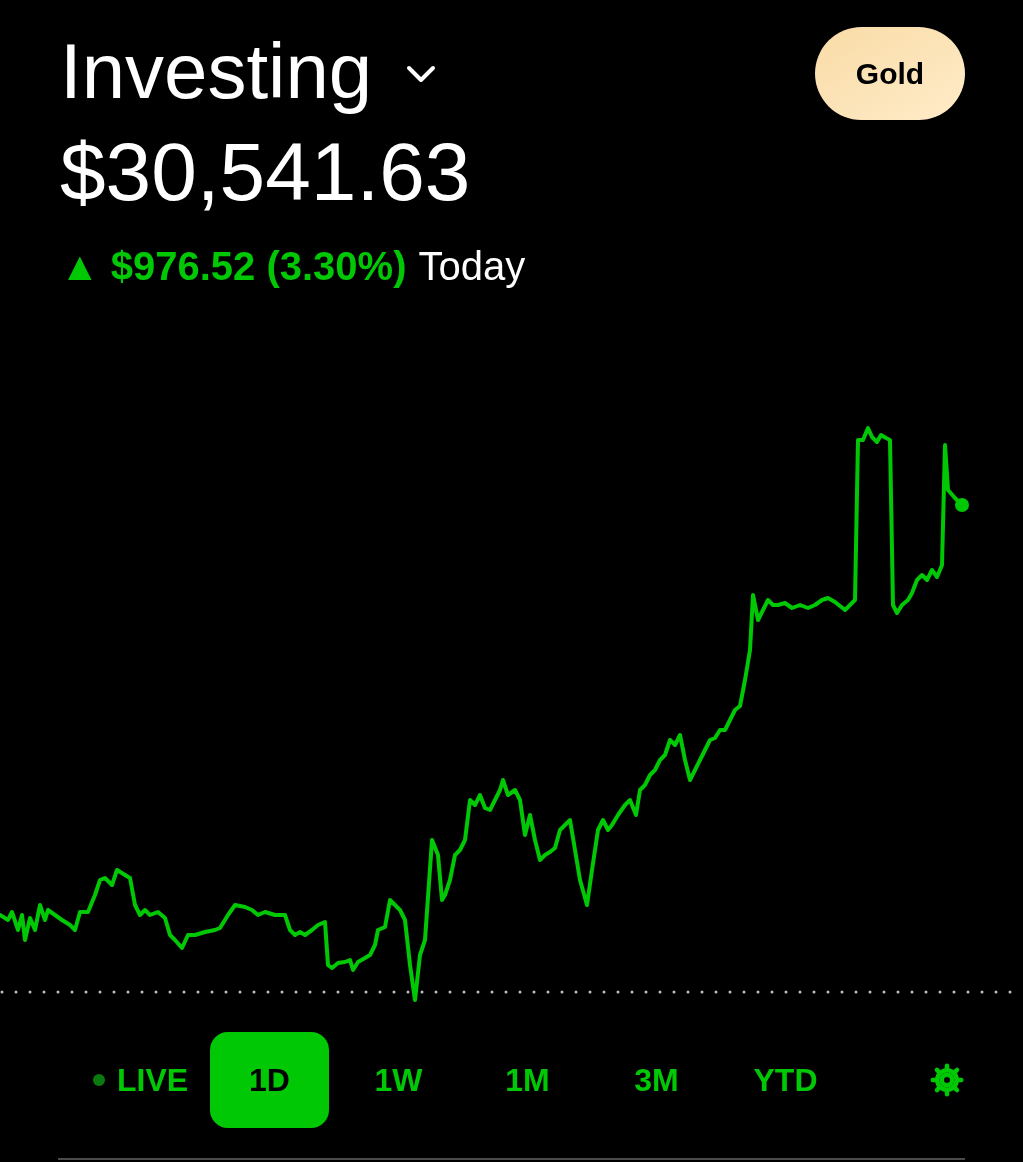 This screenshot has height=1162, width=1023. I want to click on range-tab: 1W, so click(398, 1080).